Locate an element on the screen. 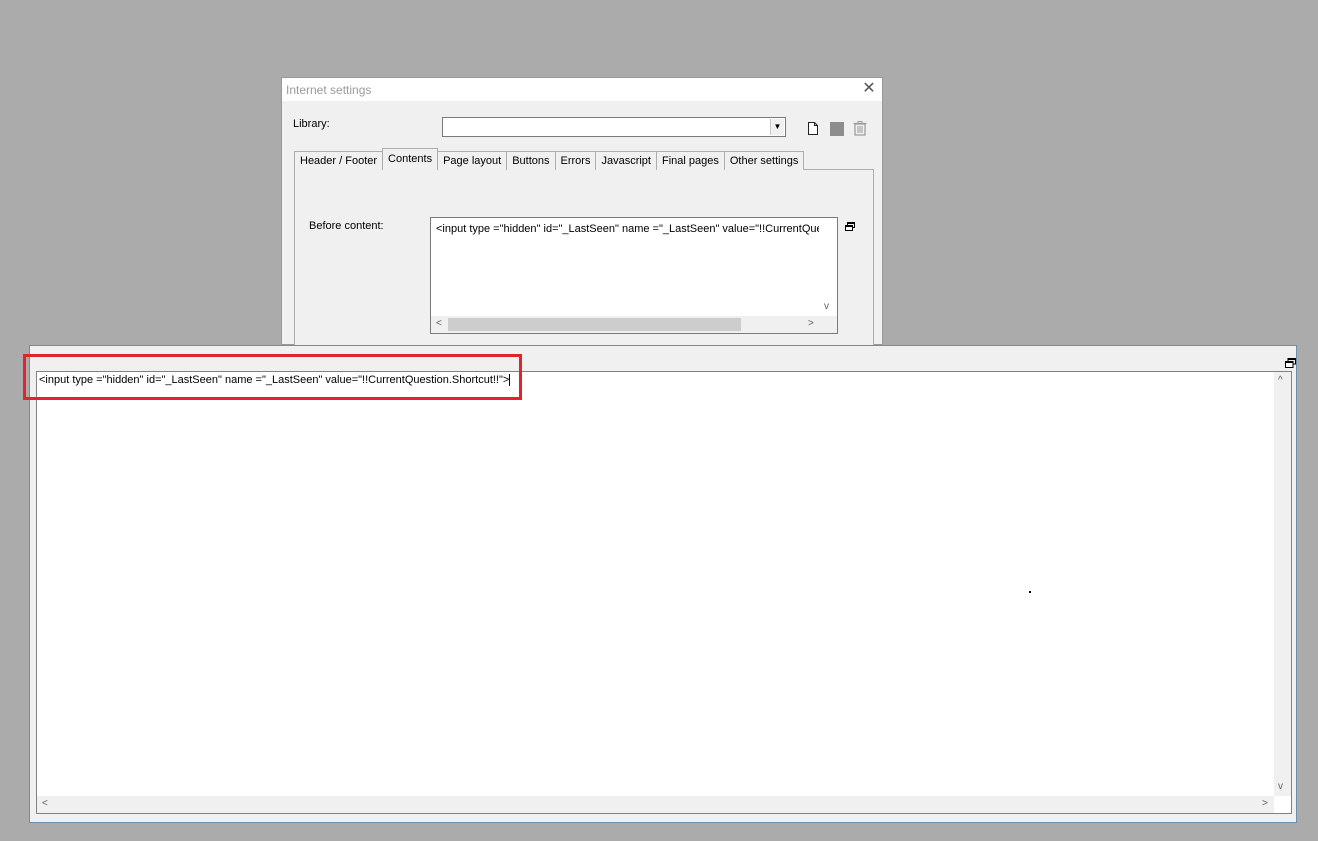 The image size is (1318, 841). chevron-down-icon: ▼ is located at coordinates (777, 127).